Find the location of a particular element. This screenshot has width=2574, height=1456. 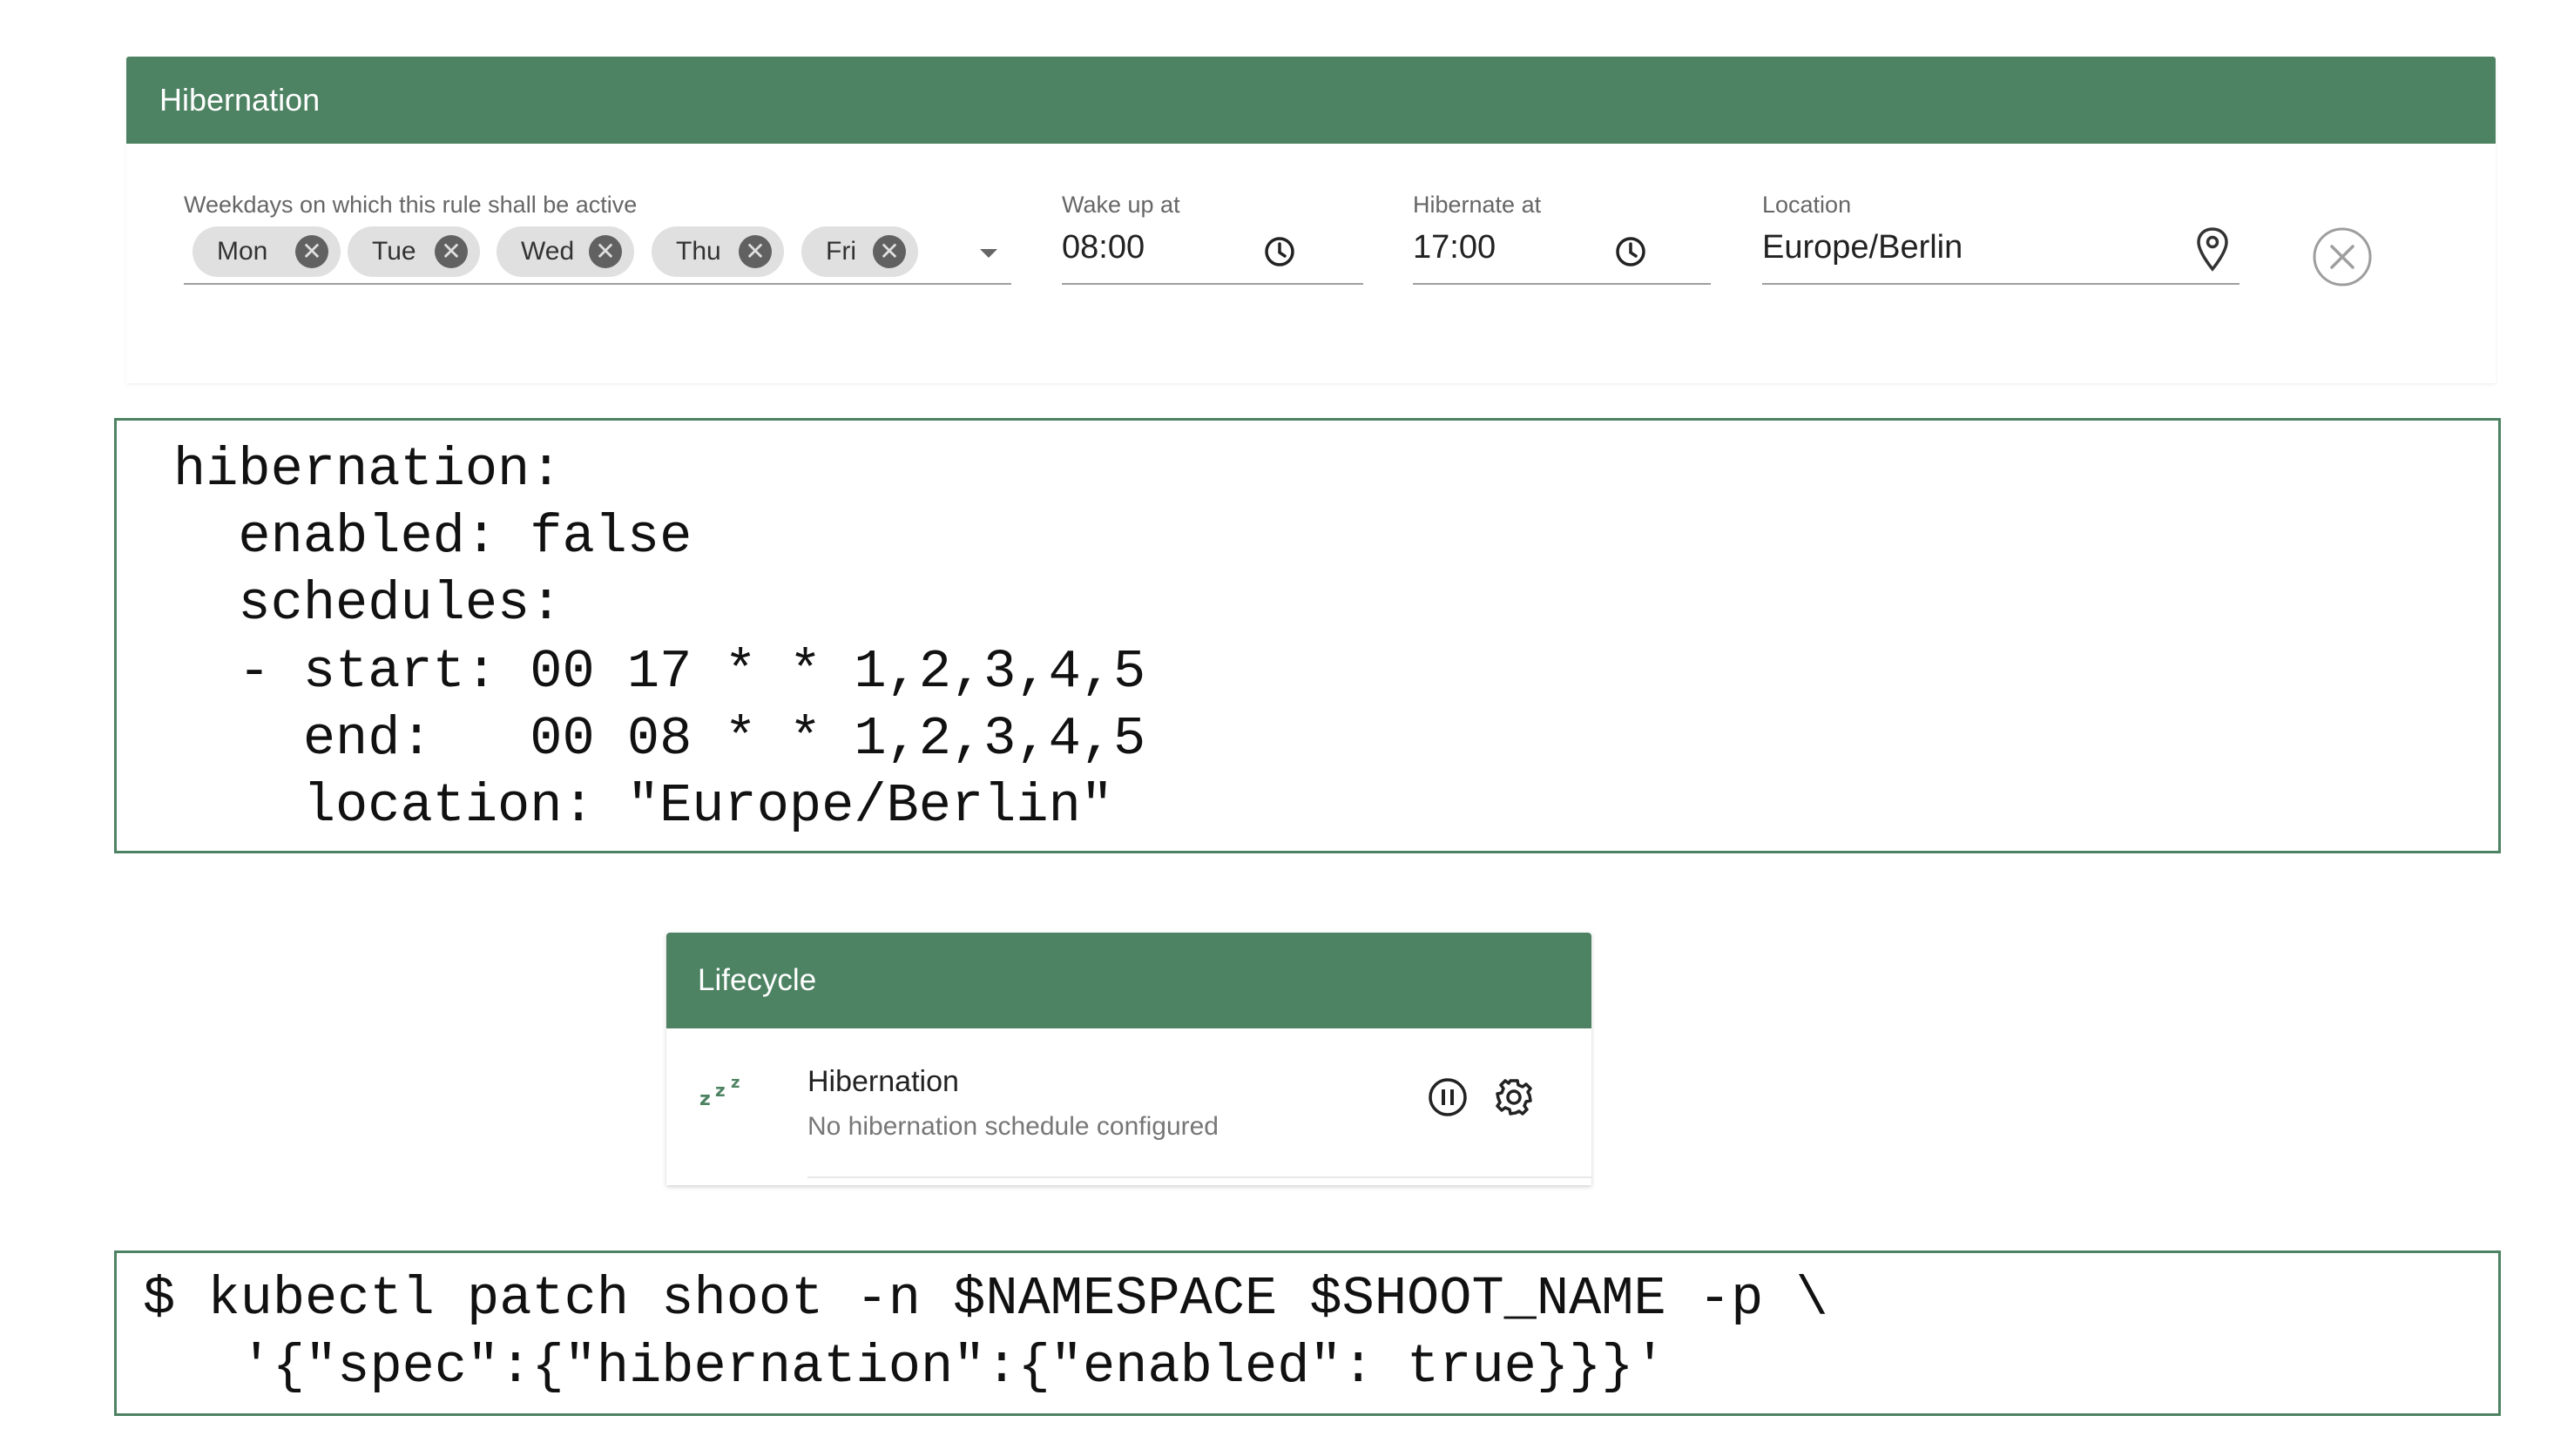

weekday-chip: Mon ✕ is located at coordinates (267, 251).